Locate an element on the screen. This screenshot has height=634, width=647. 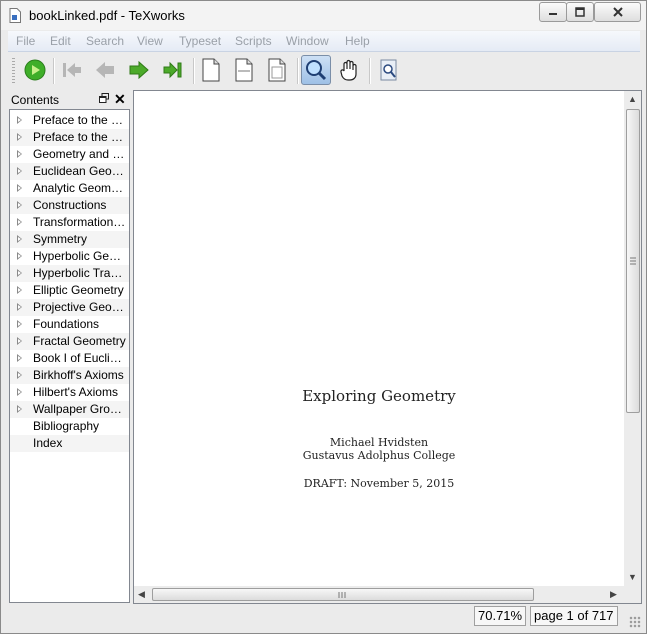
tree-item-label: Hilbert's Axioms is located at coordinates (75, 392).